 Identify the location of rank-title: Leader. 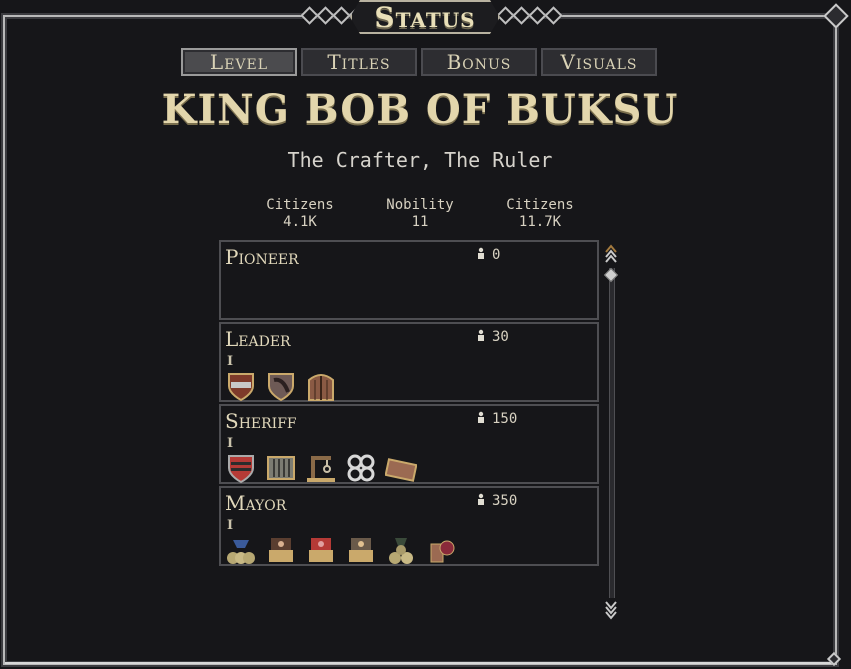
(258, 339).